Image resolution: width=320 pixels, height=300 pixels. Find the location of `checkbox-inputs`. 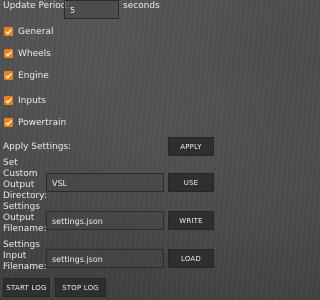

checkbox-inputs is located at coordinates (8, 100).